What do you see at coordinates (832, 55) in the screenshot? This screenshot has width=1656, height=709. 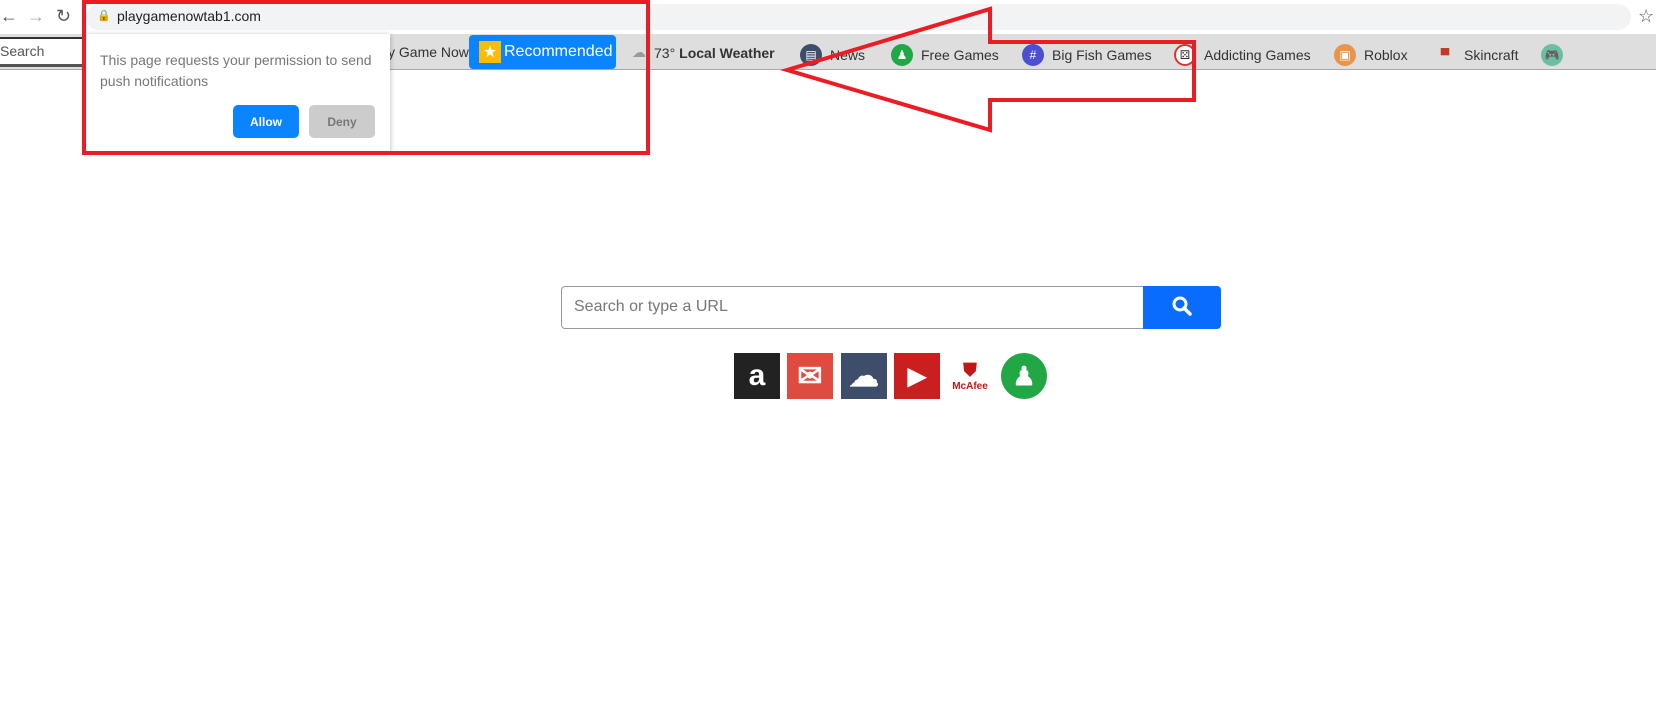 I see `toolbar-news: ▤ News` at bounding box center [832, 55].